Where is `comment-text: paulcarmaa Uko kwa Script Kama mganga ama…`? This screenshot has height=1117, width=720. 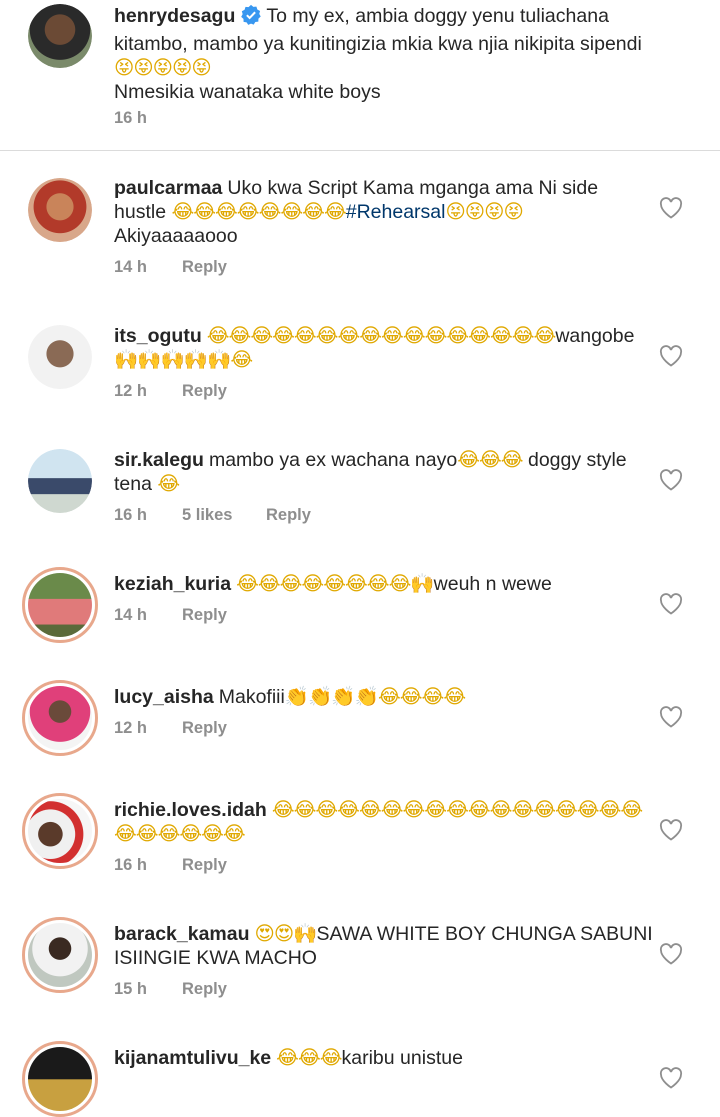
comment-text: paulcarmaa Uko kwa Script Kama mganga ama… is located at coordinates (356, 212).